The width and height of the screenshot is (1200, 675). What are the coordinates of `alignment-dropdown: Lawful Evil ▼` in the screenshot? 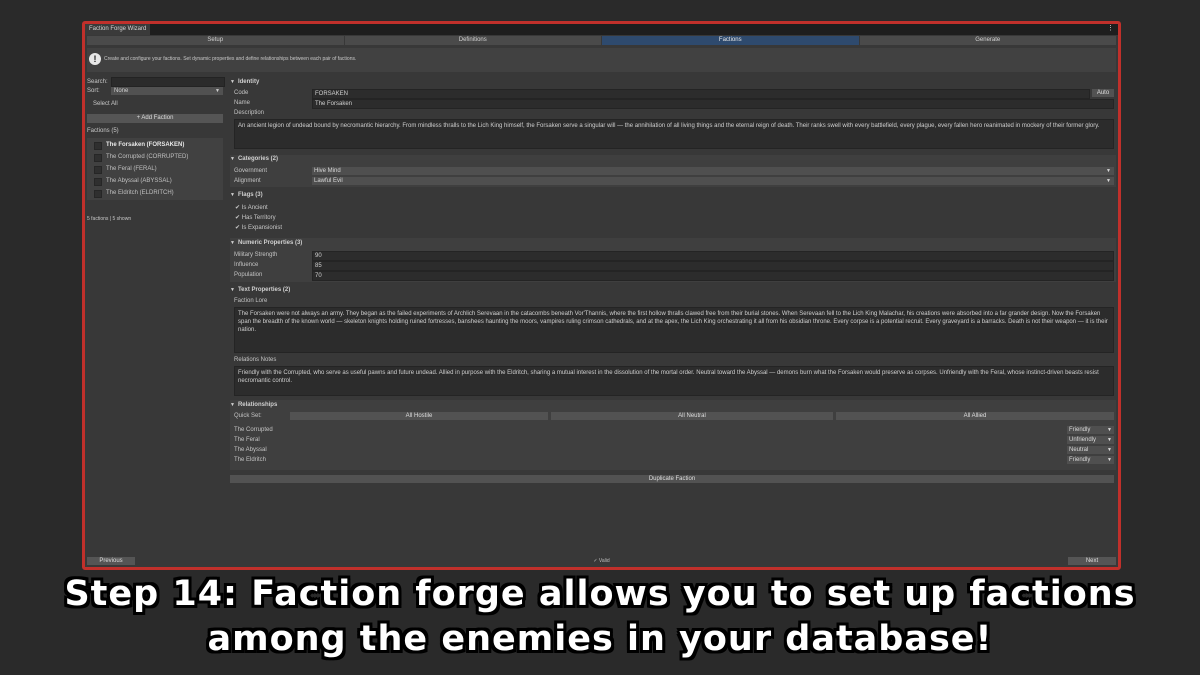 It's located at (713, 181).